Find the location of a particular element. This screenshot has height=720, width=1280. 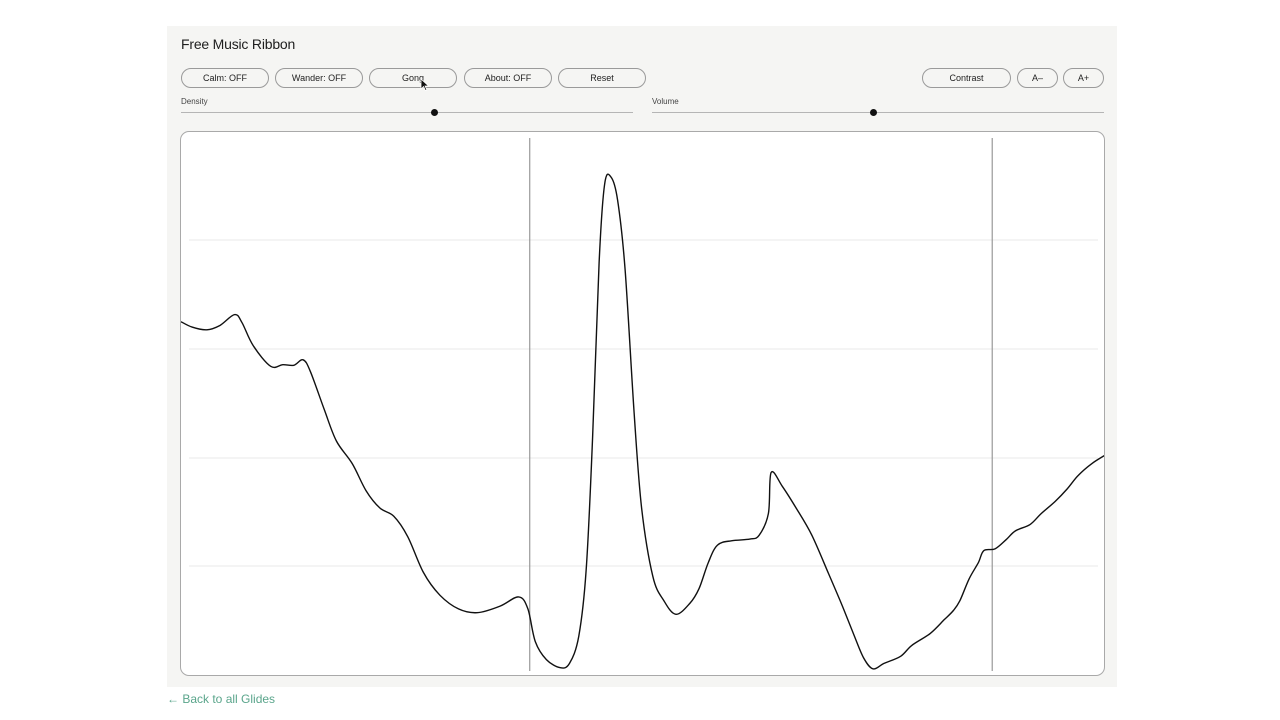

density-label: Density is located at coordinates (194, 101).